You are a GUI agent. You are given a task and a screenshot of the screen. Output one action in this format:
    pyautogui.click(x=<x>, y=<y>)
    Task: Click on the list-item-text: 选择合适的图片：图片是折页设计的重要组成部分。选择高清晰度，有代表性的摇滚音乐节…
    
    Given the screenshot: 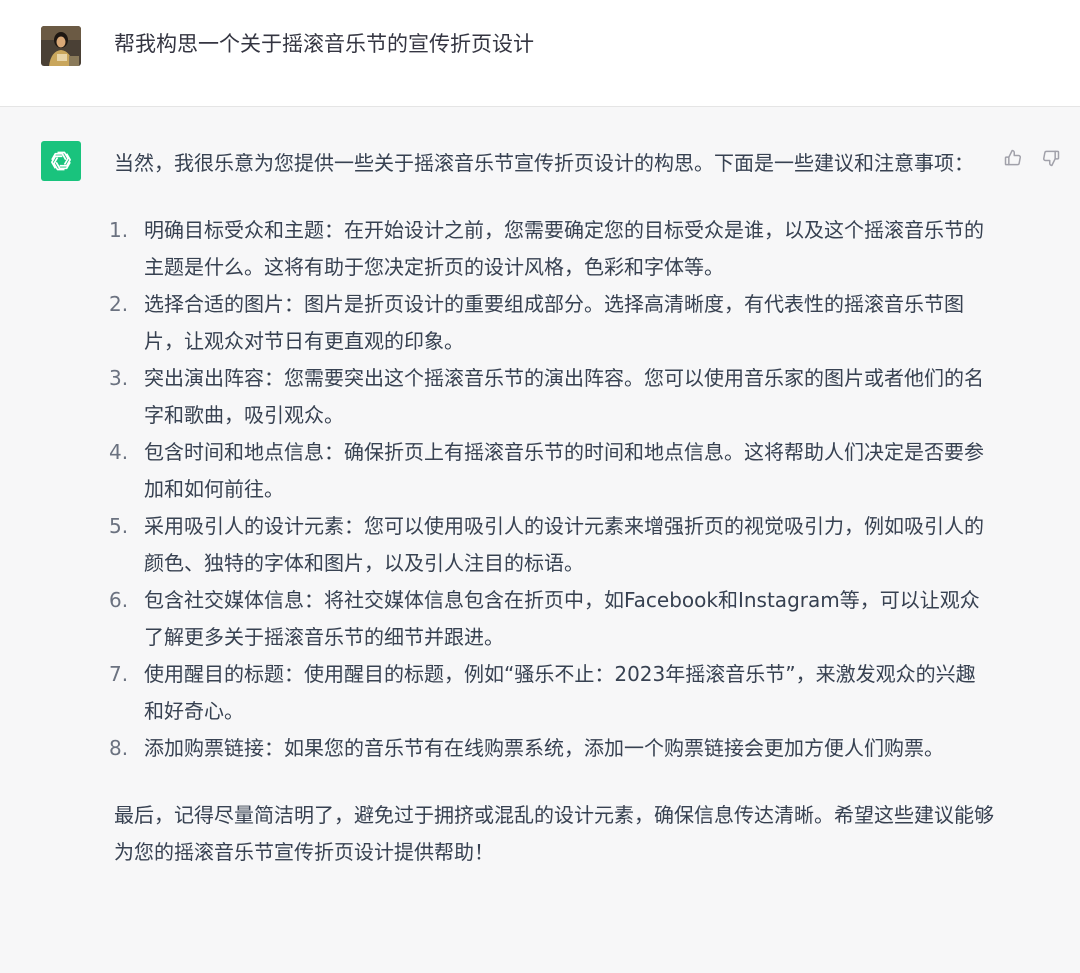 What is the action you would take?
    pyautogui.click(x=554, y=322)
    